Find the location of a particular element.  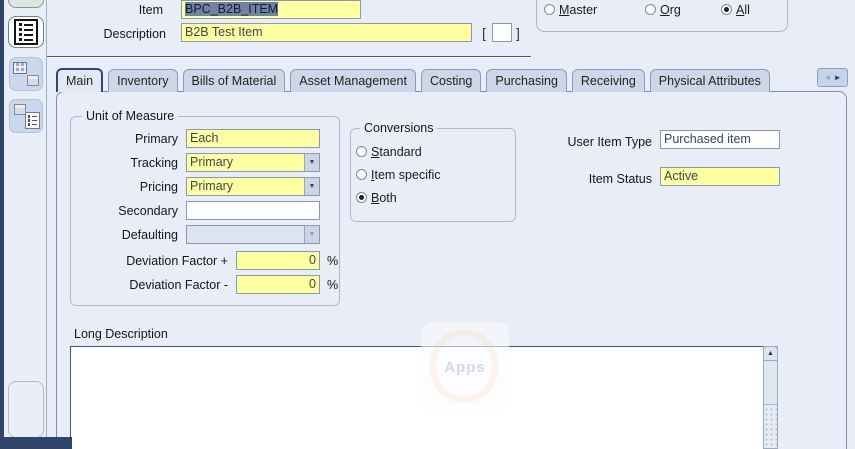

long-description-label: Long Description is located at coordinates (121, 334).